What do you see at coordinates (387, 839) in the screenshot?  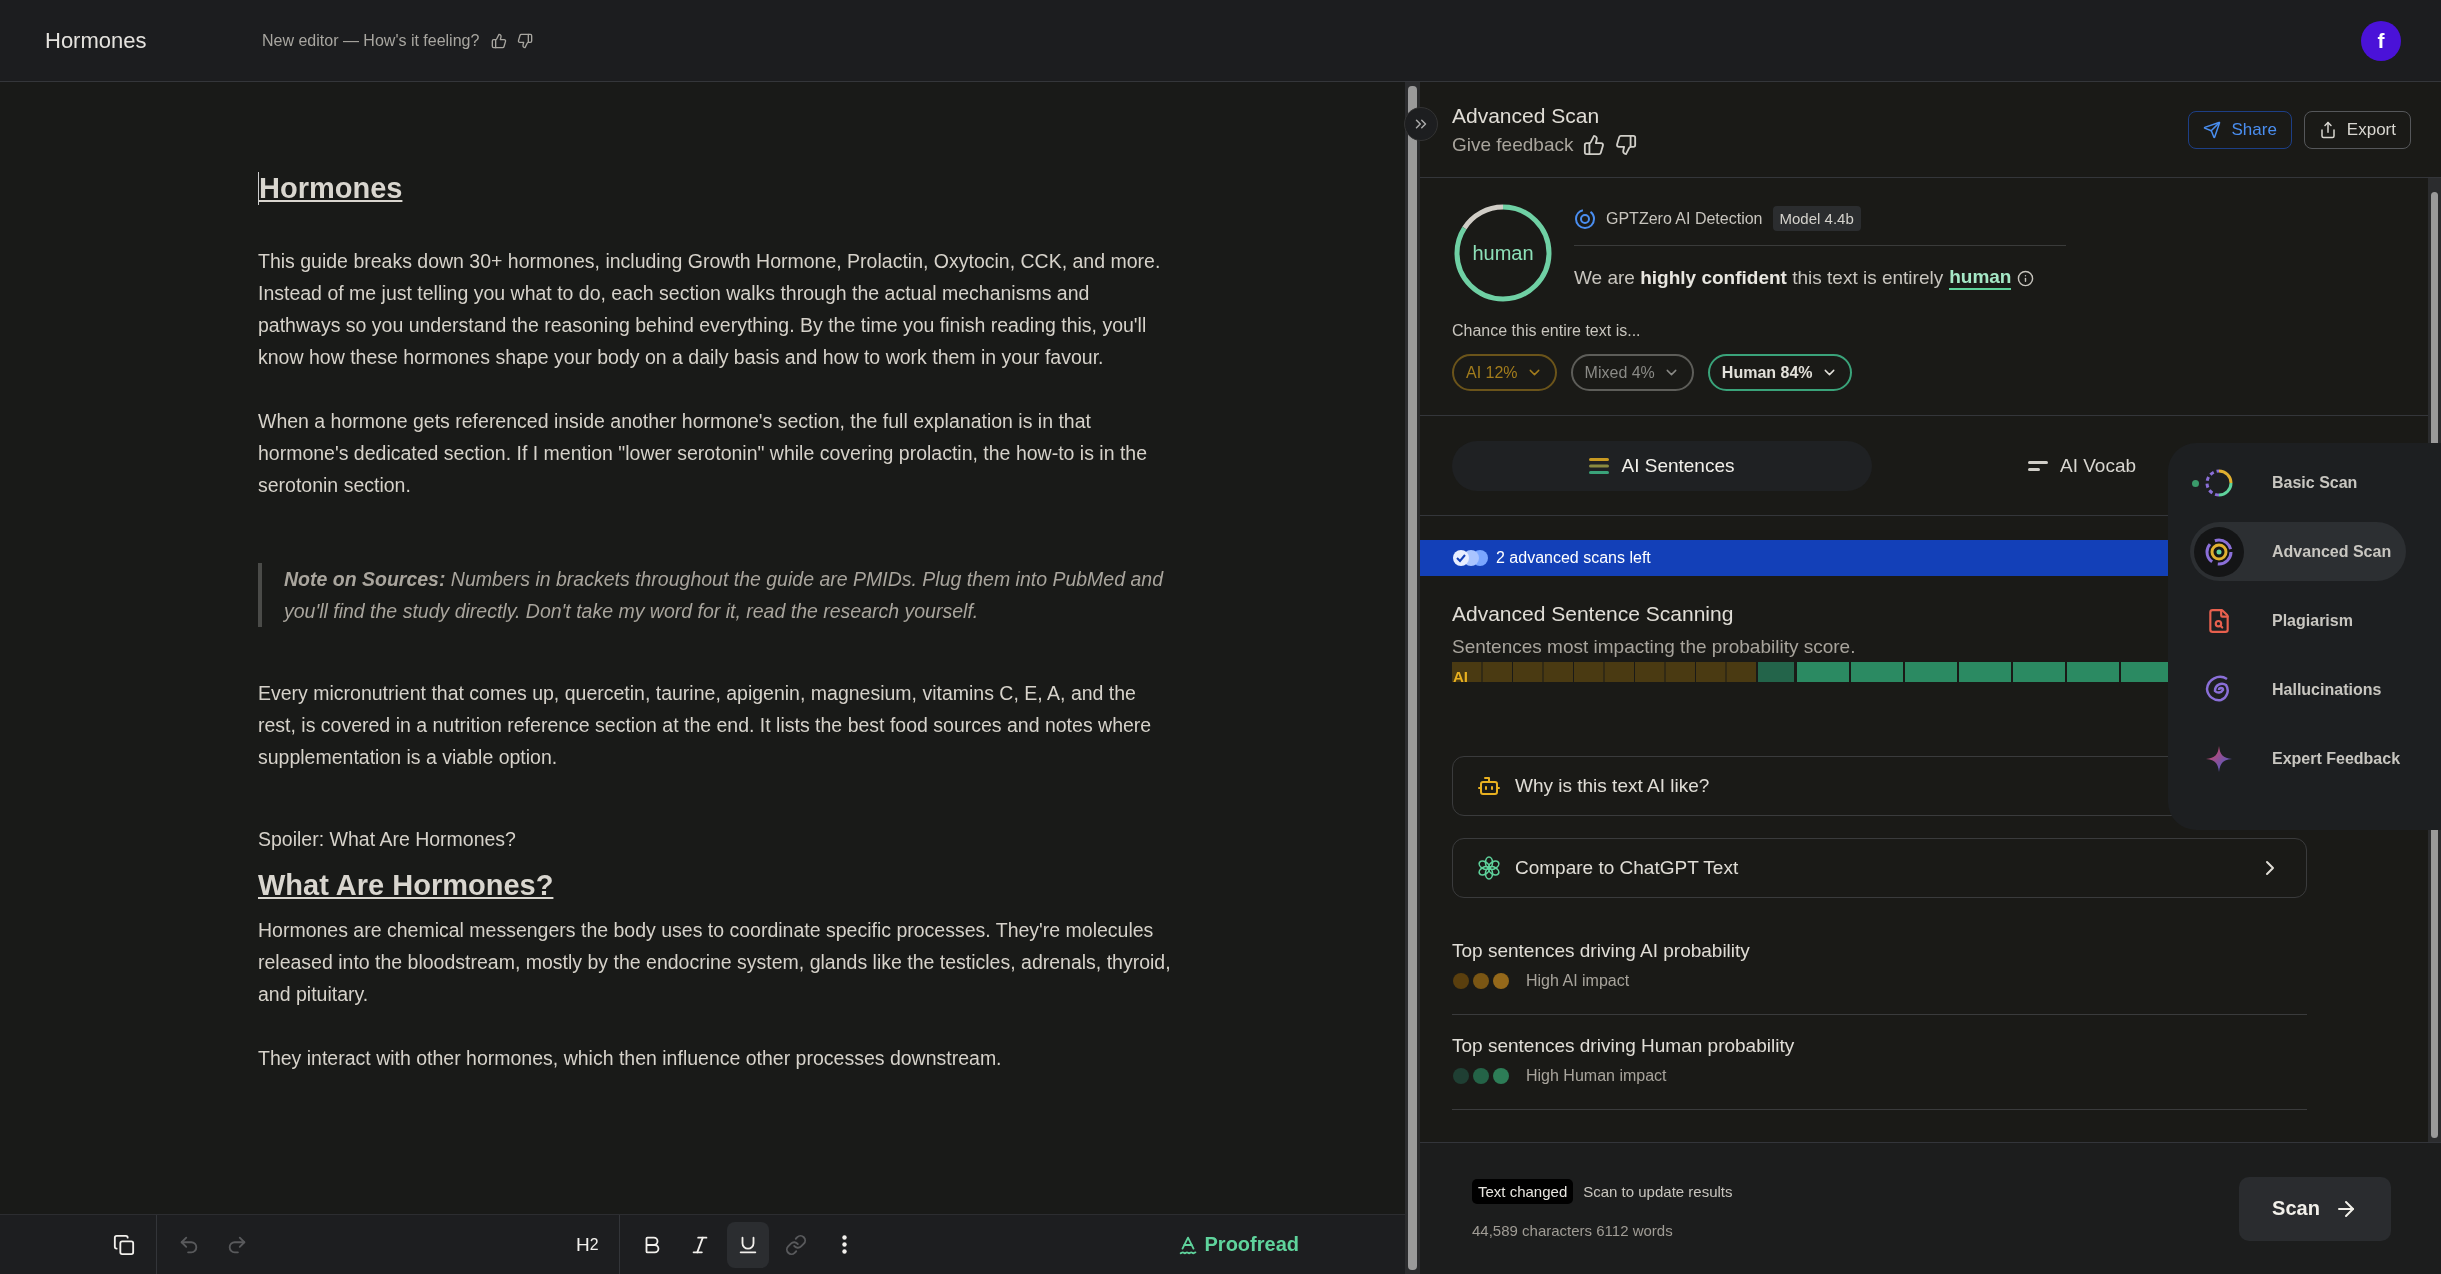 I see `spoiler-label: Spoiler: What Are Hormones?` at bounding box center [387, 839].